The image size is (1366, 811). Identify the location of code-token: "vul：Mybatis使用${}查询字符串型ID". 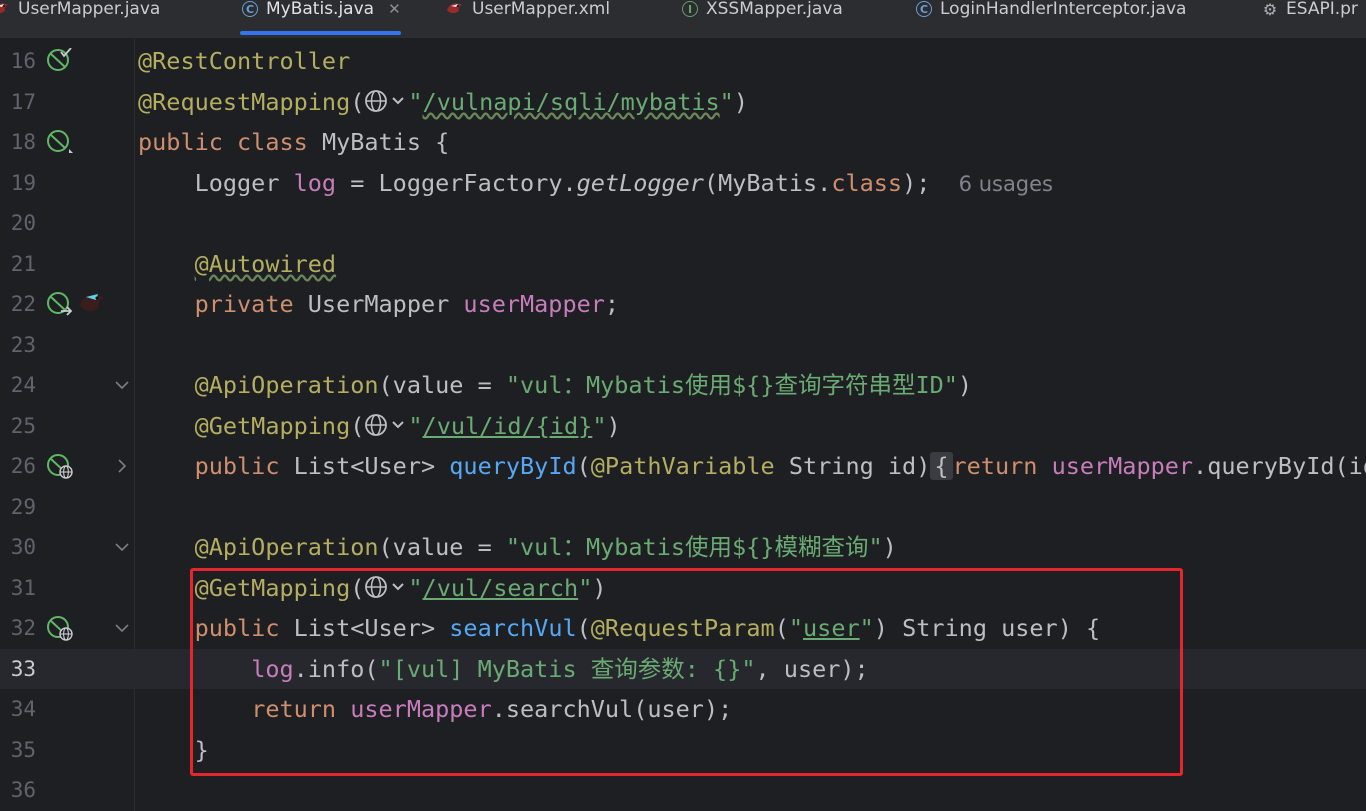
(731, 385).